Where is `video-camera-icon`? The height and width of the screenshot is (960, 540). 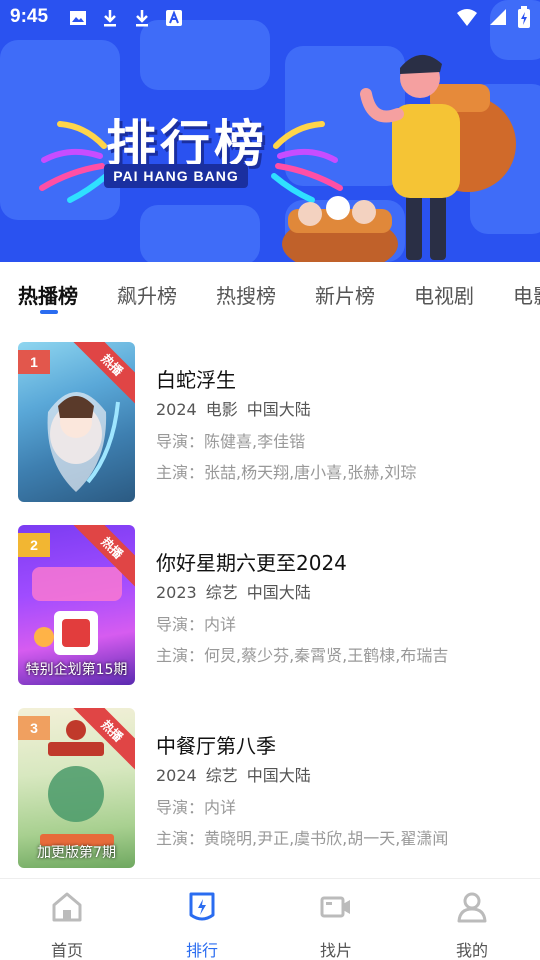 video-camera-icon is located at coordinates (335, 907).